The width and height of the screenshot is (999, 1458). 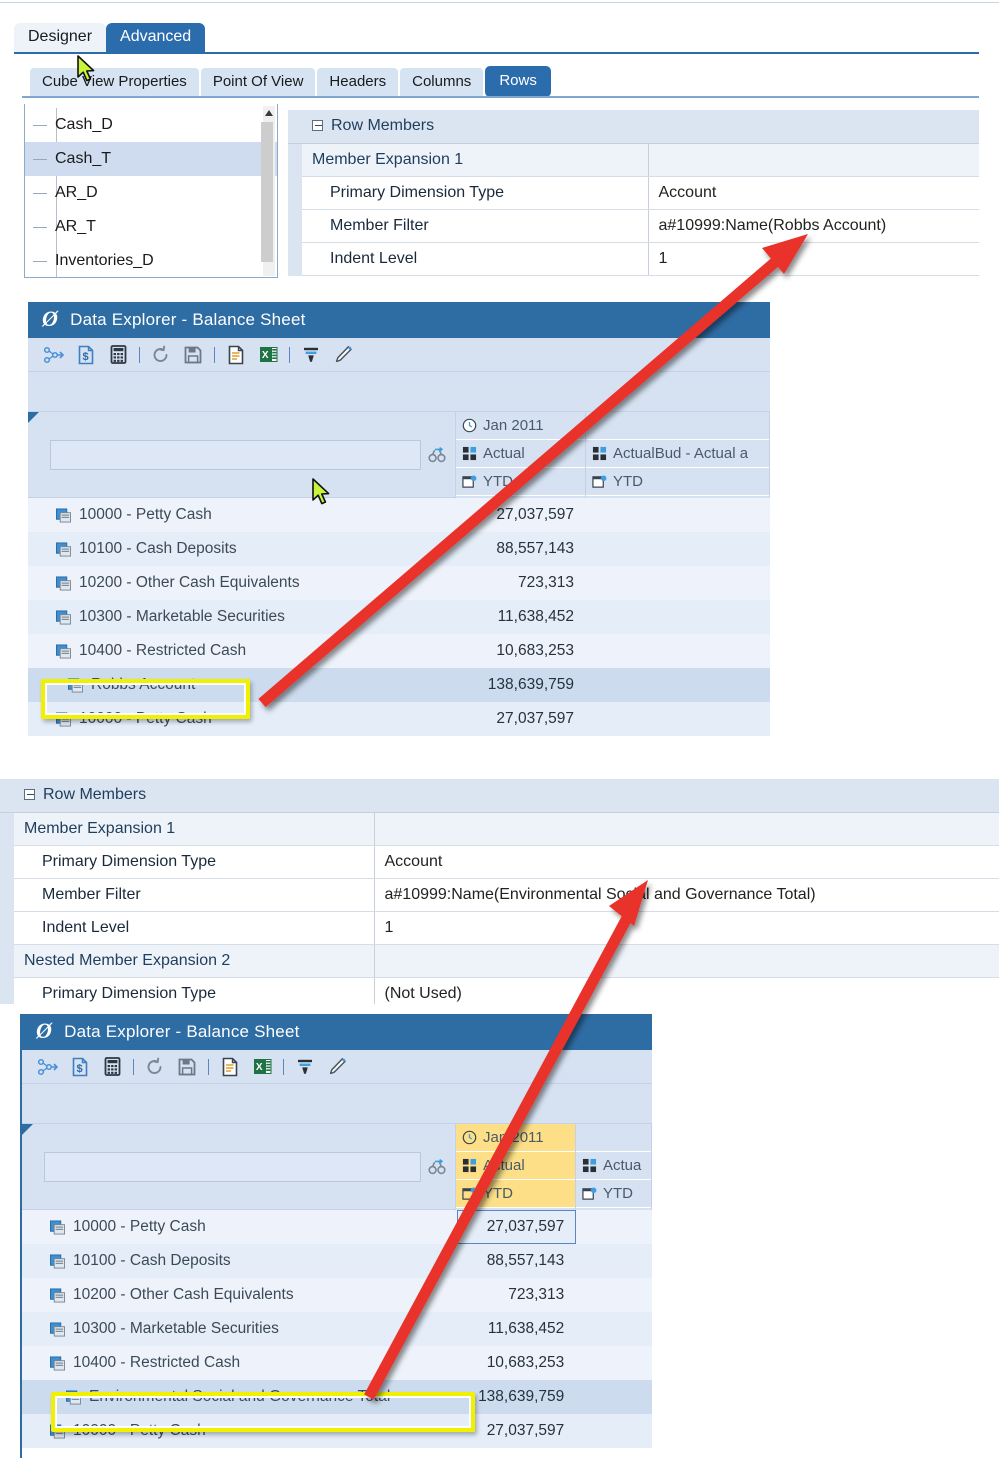 What do you see at coordinates (151, 125) in the screenshot?
I see `tree-item-cash-d: Cash_D` at bounding box center [151, 125].